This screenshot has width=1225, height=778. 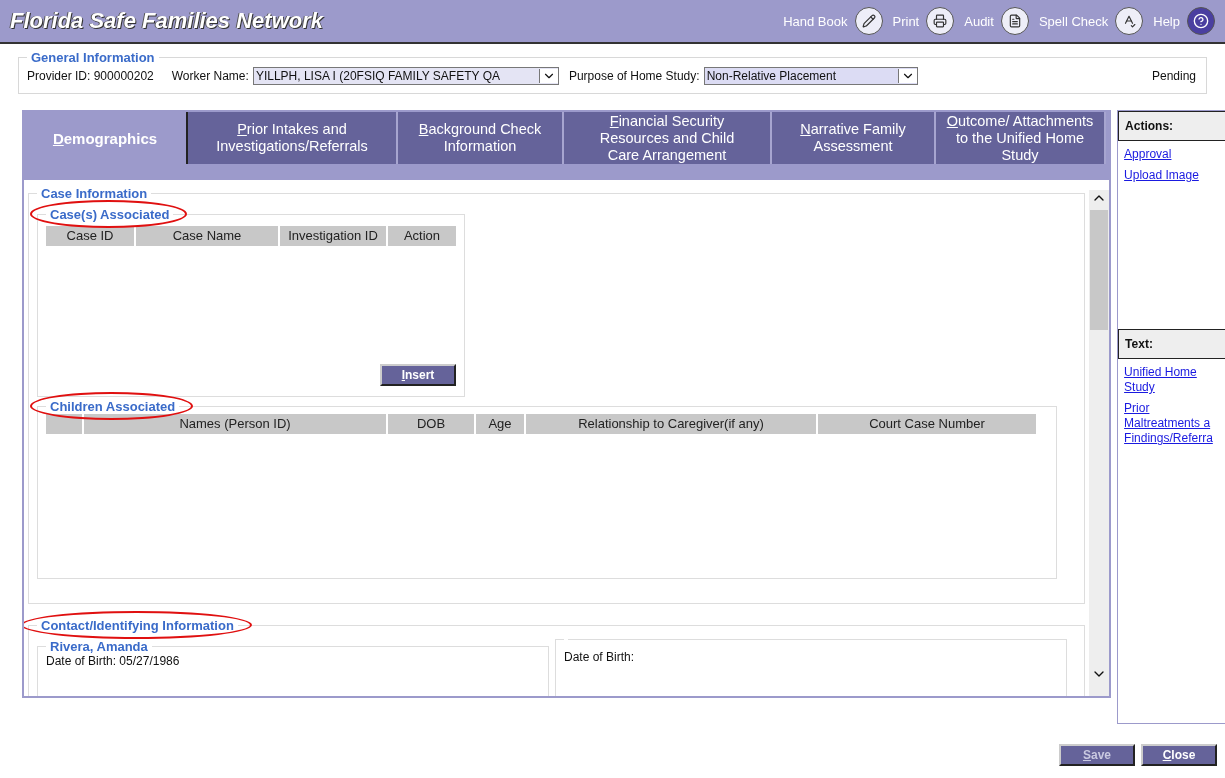 I want to click on column-header: Case Name, so click(x=207, y=236).